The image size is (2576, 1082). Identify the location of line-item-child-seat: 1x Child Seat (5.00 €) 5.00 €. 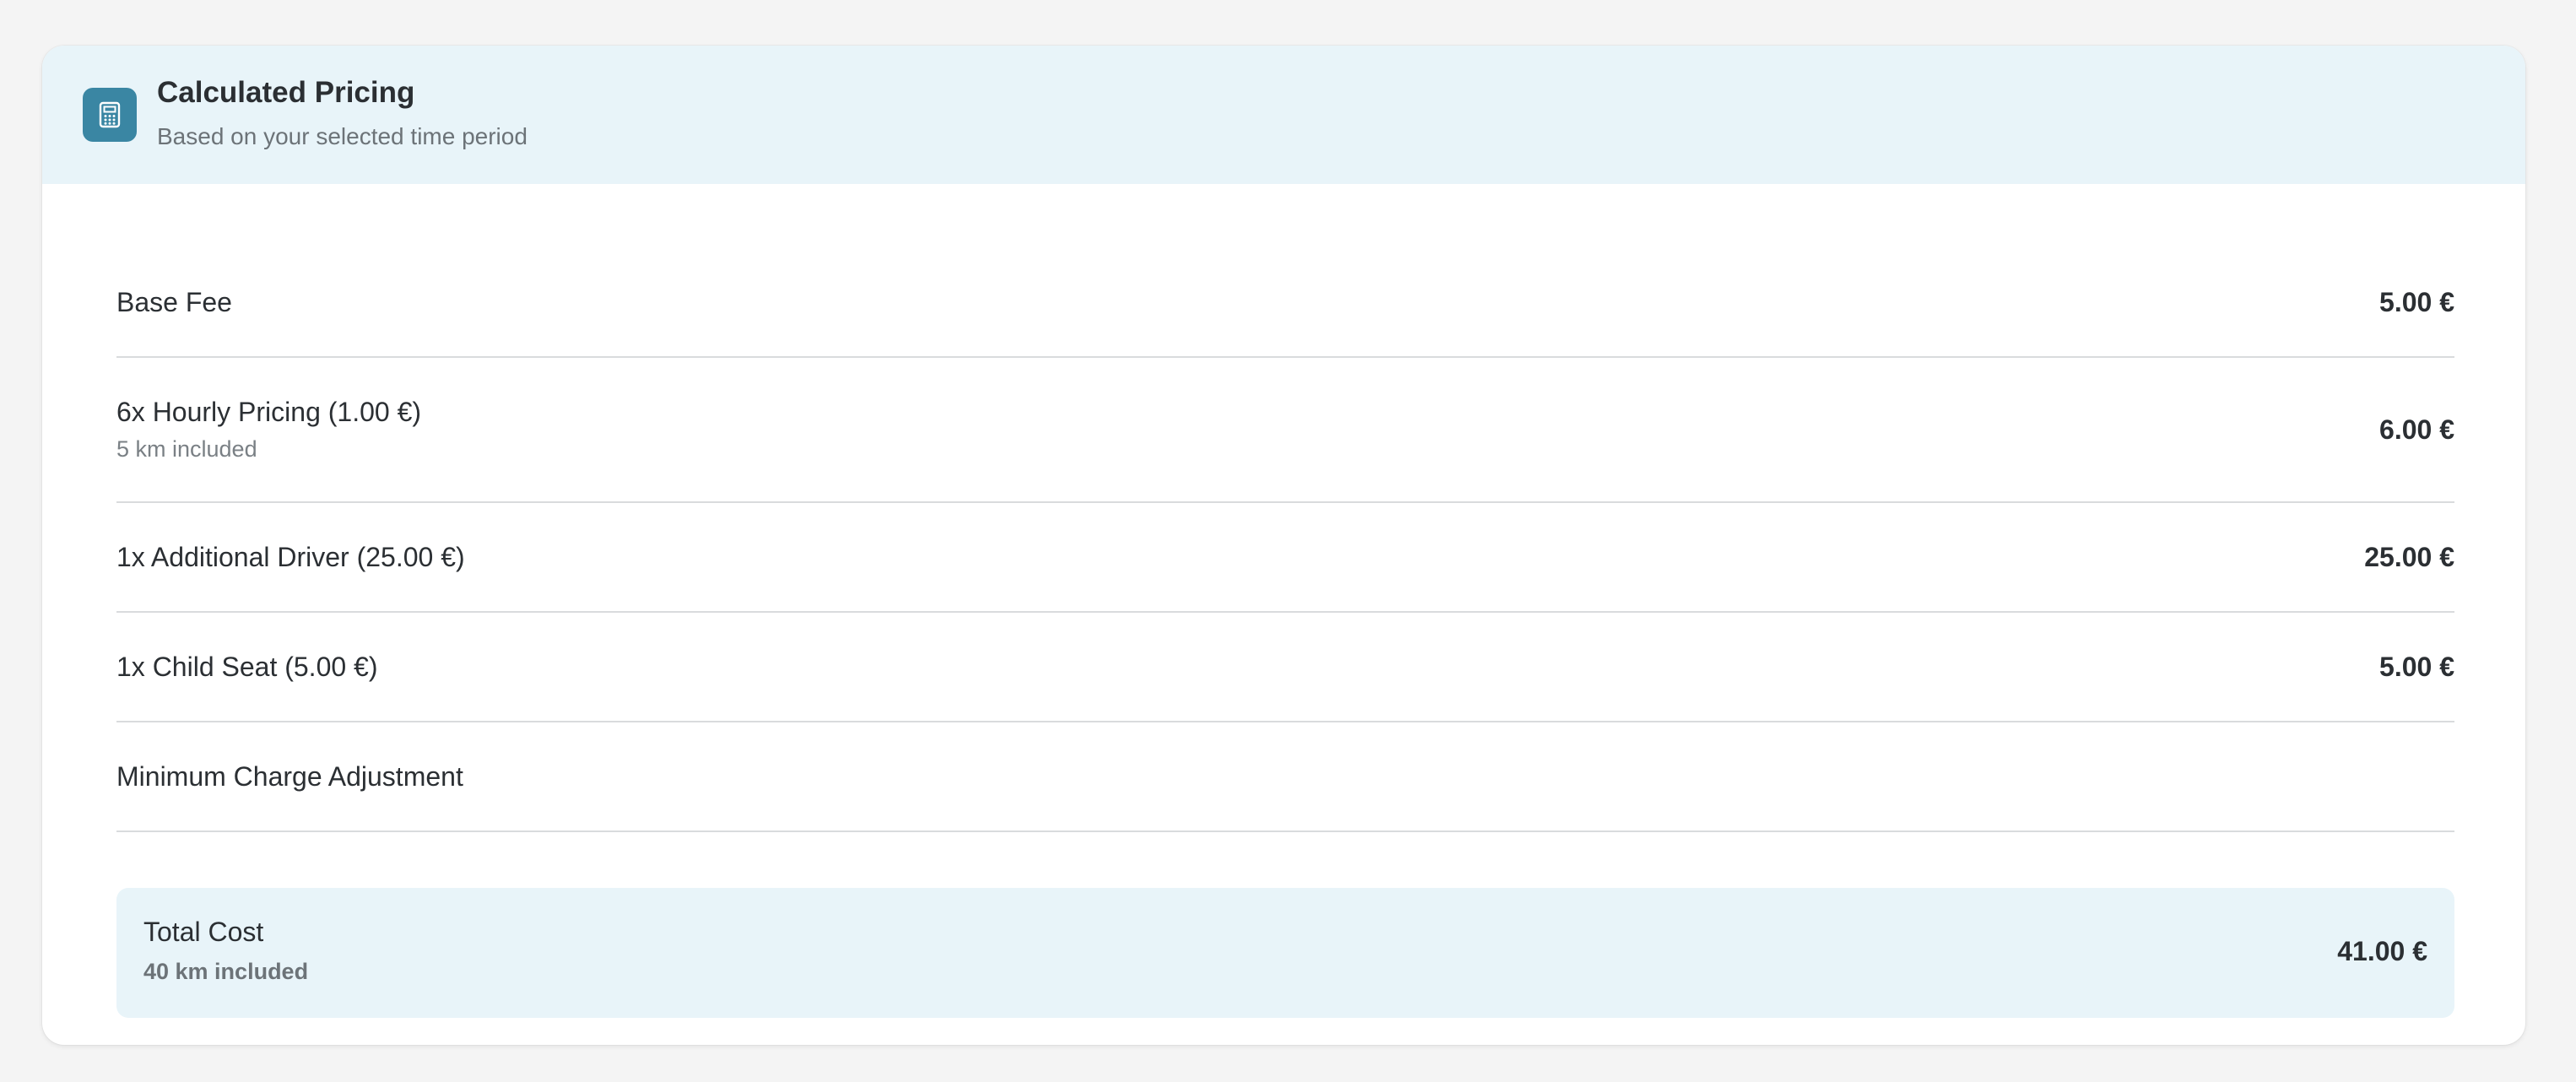
(1285, 667).